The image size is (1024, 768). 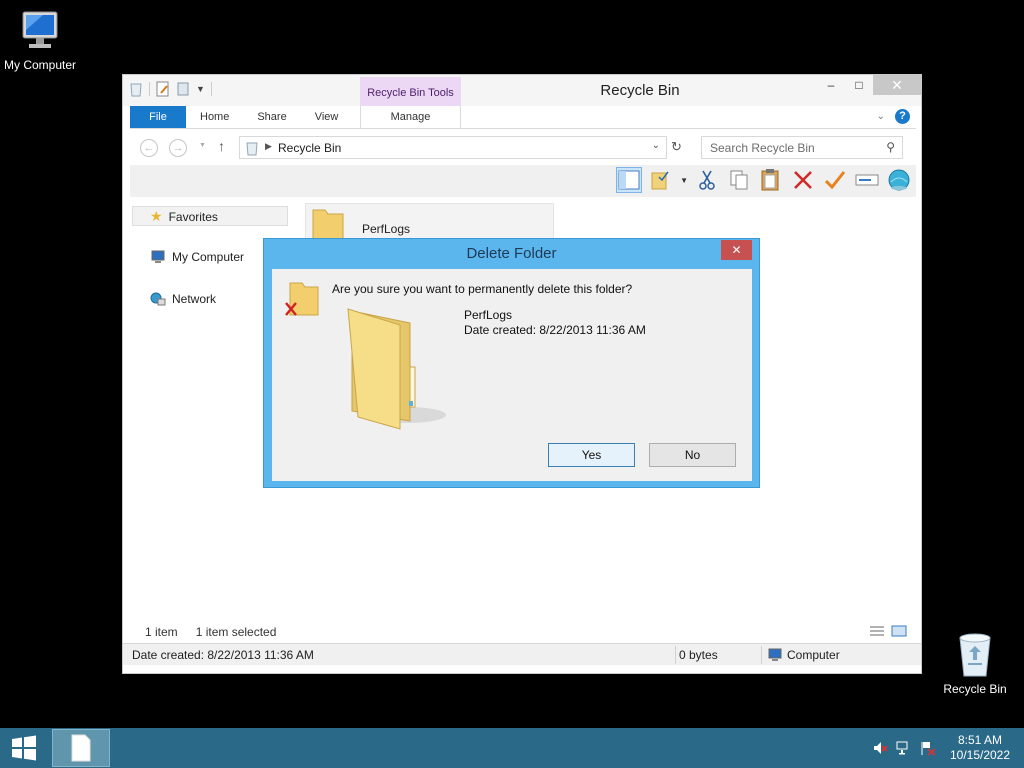 I want to click on dropdown-icon: ▼, so click(x=684, y=180).